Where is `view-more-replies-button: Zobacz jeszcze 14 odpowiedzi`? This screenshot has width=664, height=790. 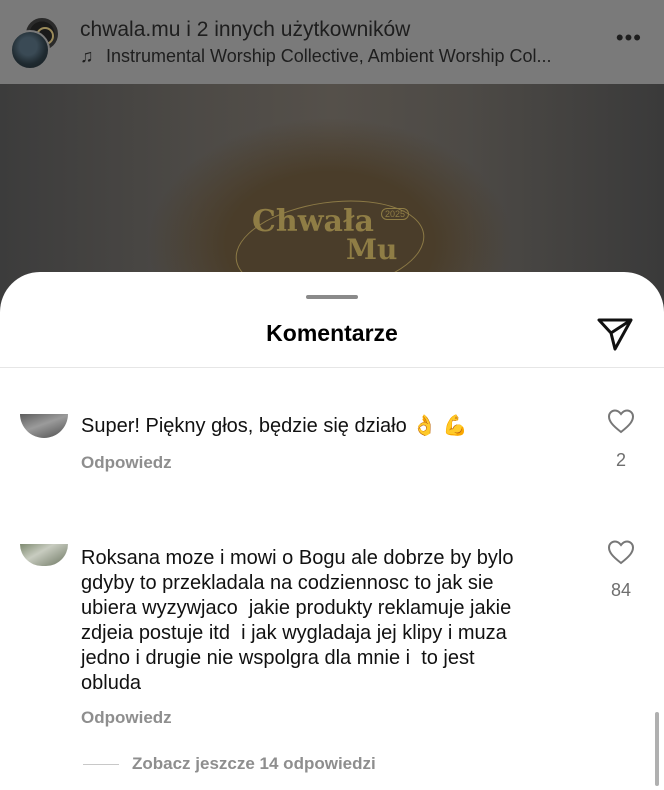
view-more-replies-button: Zobacz jeszcze 14 odpowiedzi is located at coordinates (254, 764).